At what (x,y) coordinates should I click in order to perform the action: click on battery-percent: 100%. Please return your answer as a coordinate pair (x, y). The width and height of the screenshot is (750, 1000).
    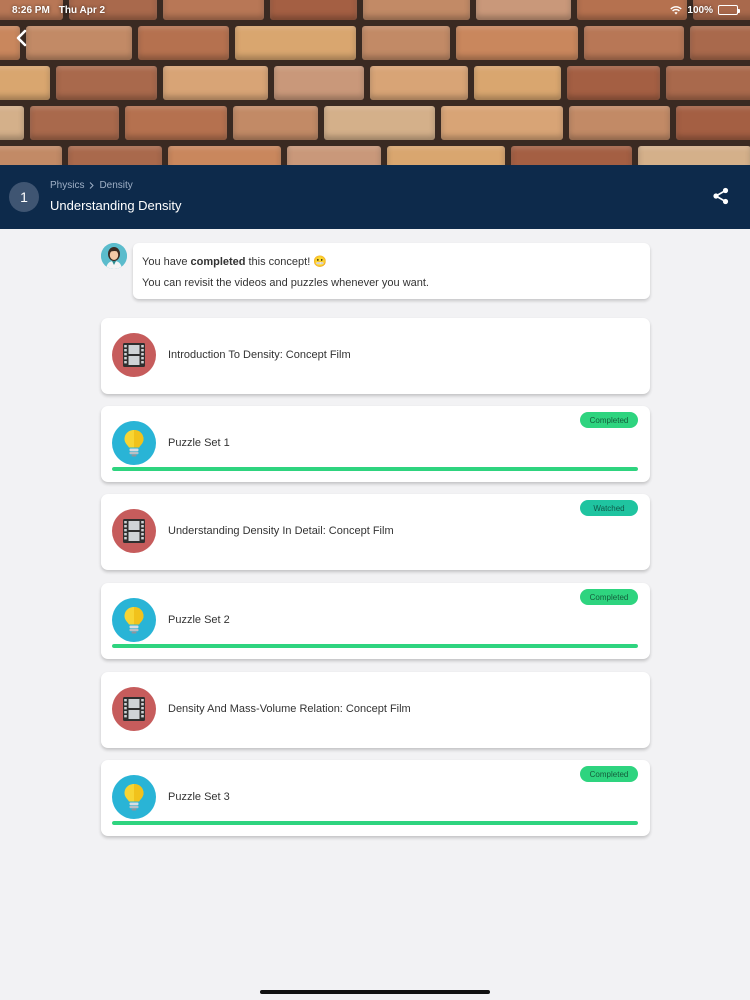
    Looking at the image, I should click on (700, 10).